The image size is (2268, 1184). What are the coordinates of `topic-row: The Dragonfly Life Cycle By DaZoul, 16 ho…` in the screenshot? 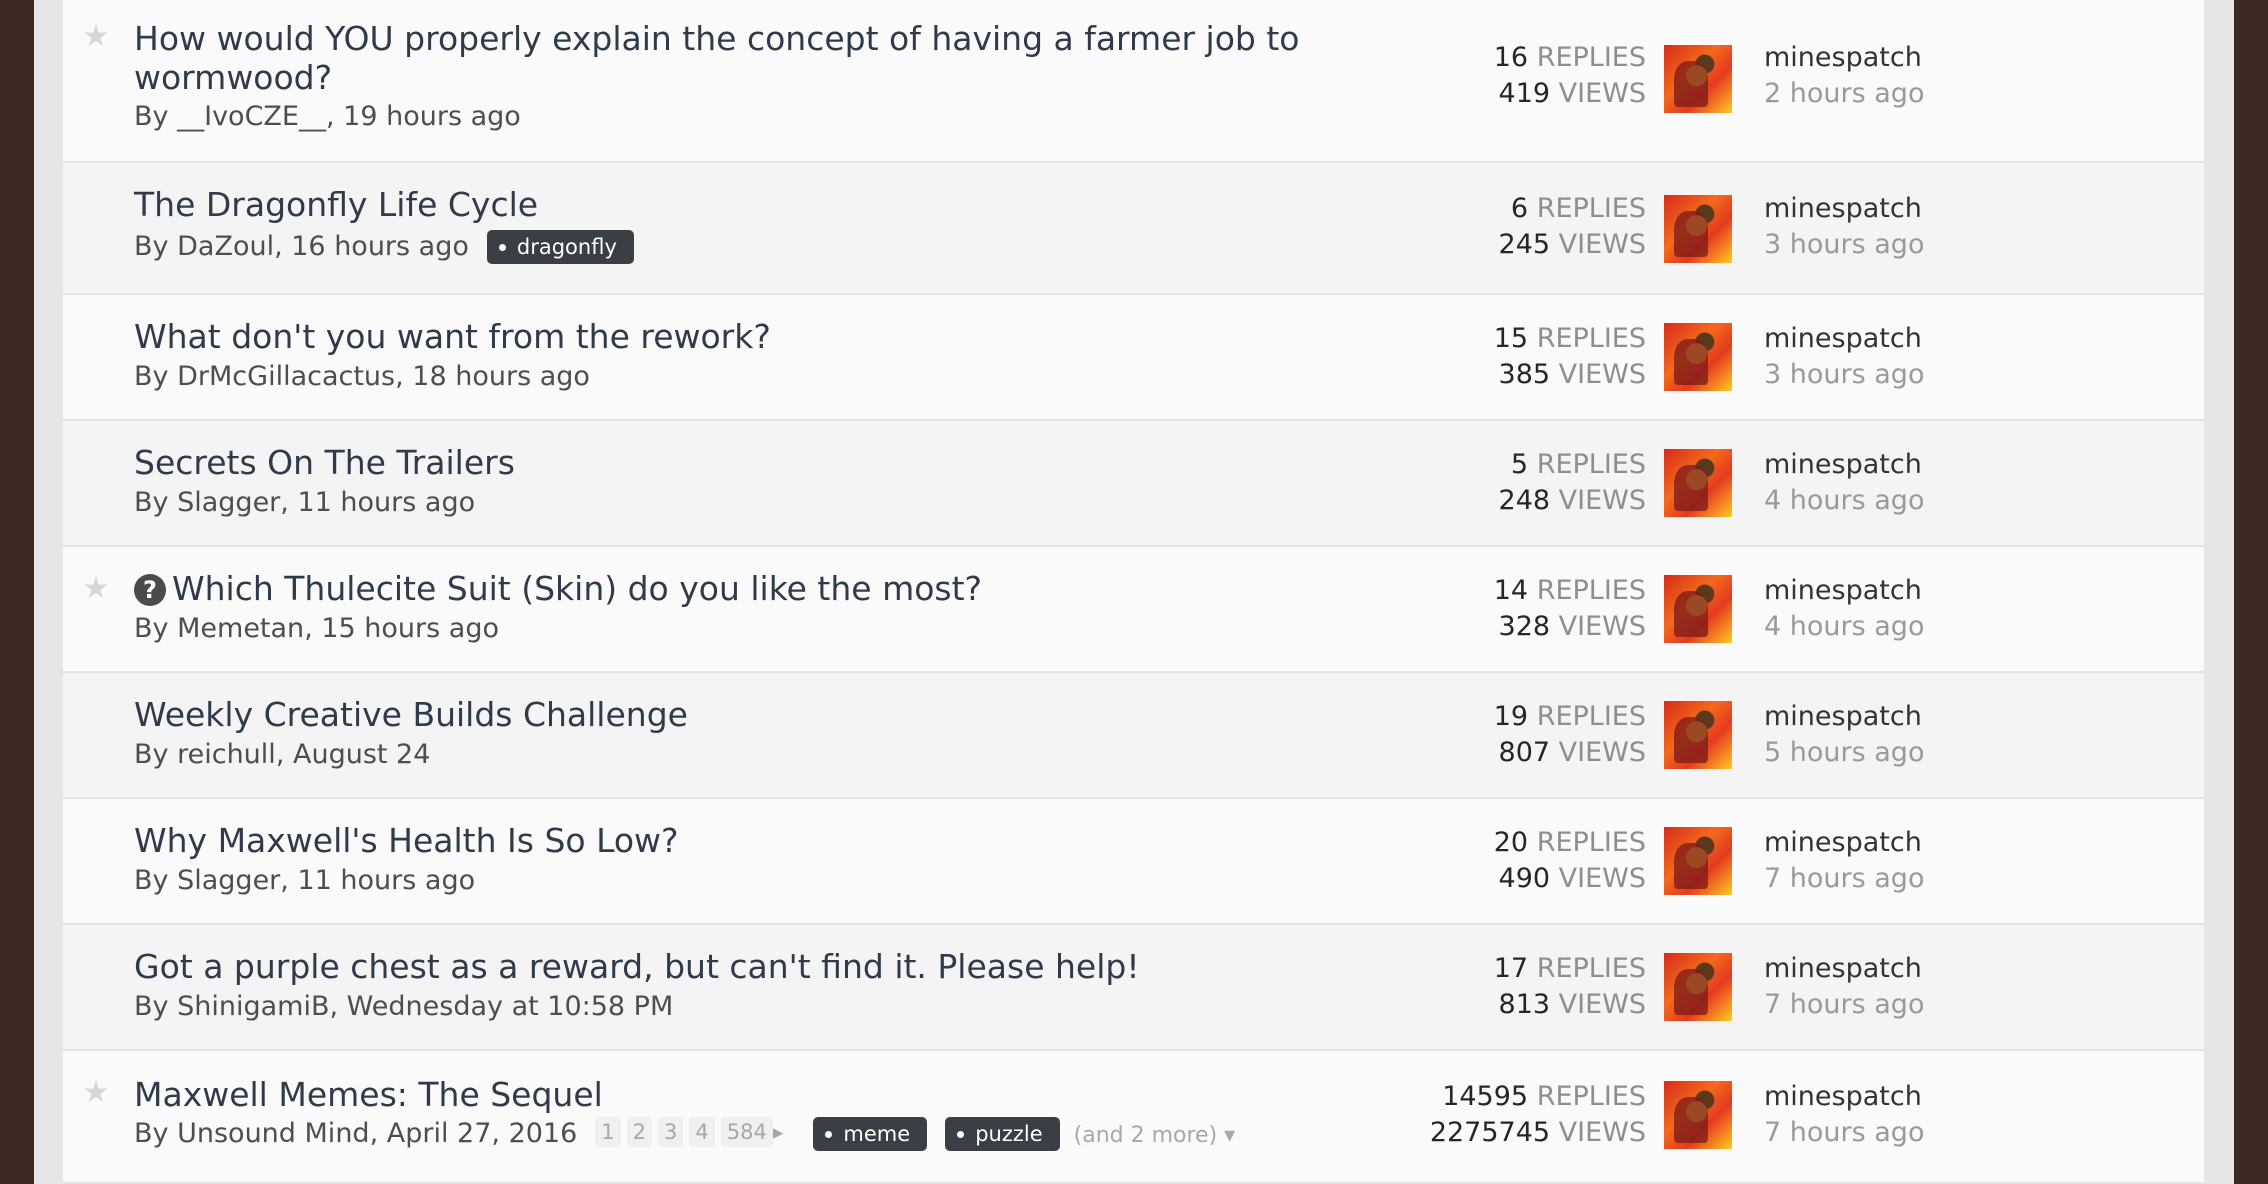 It's located at (1133, 229).